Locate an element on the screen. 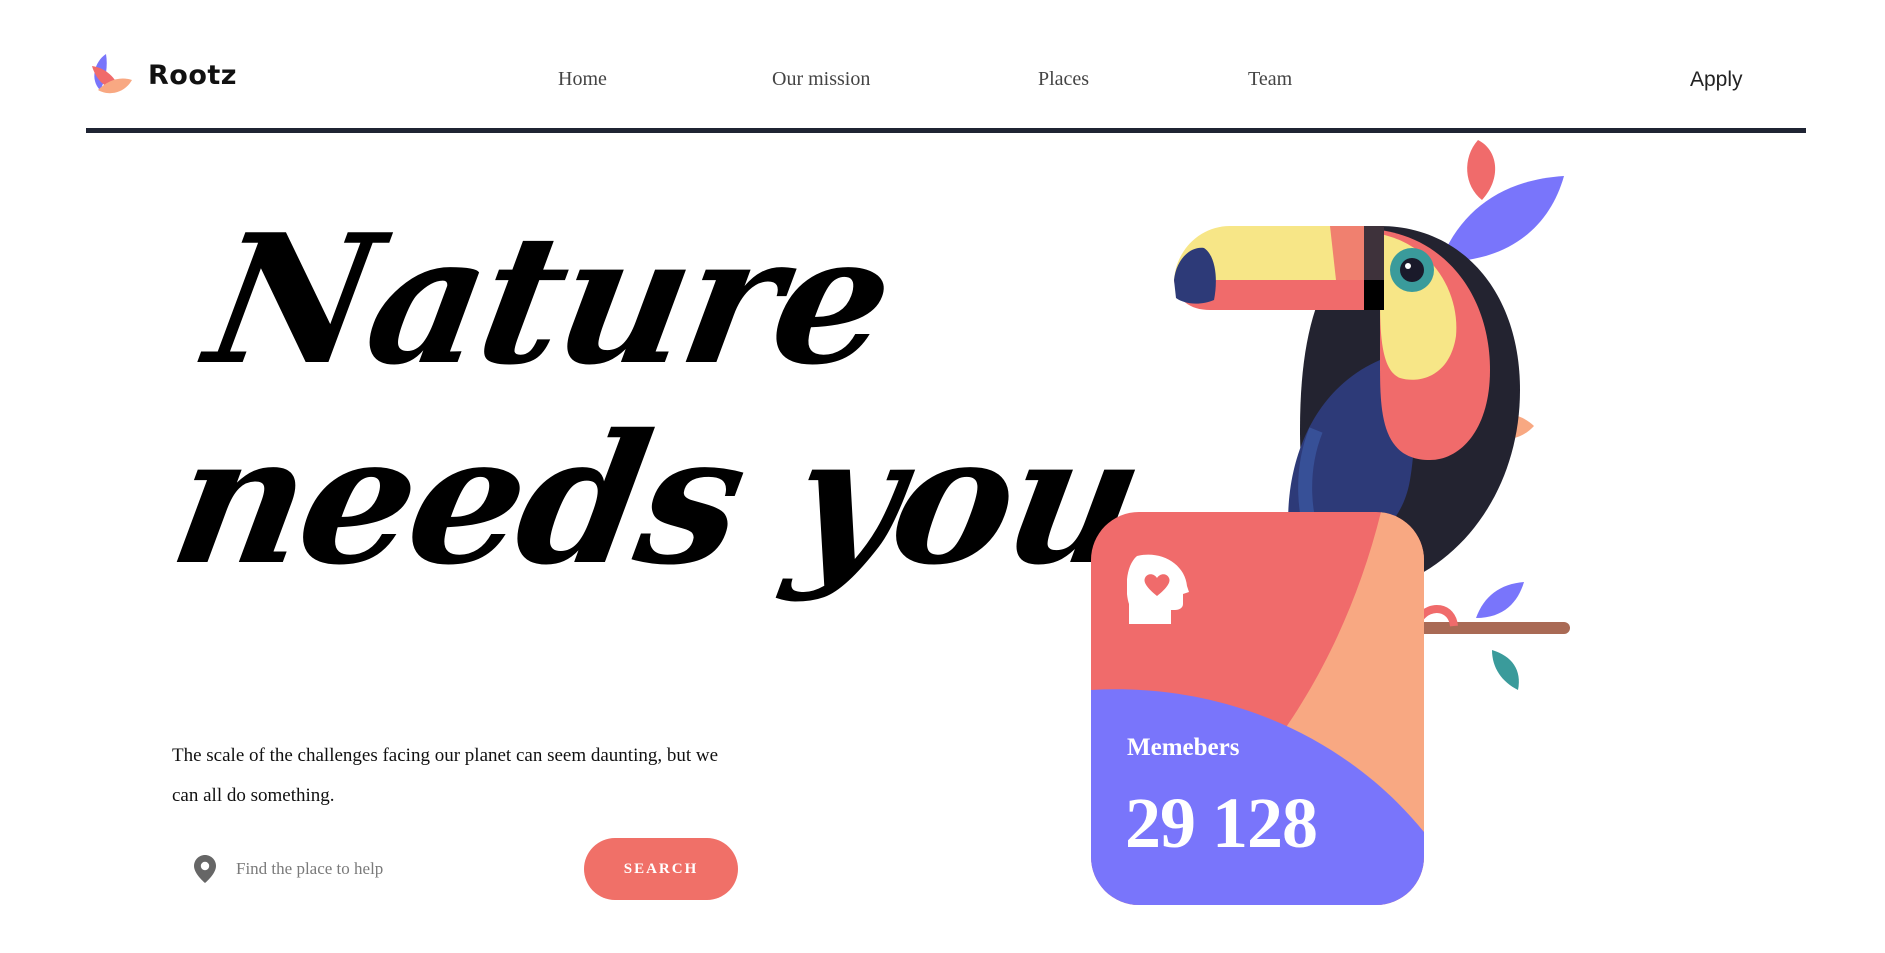 Image resolution: width=1885 pixels, height=953 pixels. search-input is located at coordinates (401, 869).